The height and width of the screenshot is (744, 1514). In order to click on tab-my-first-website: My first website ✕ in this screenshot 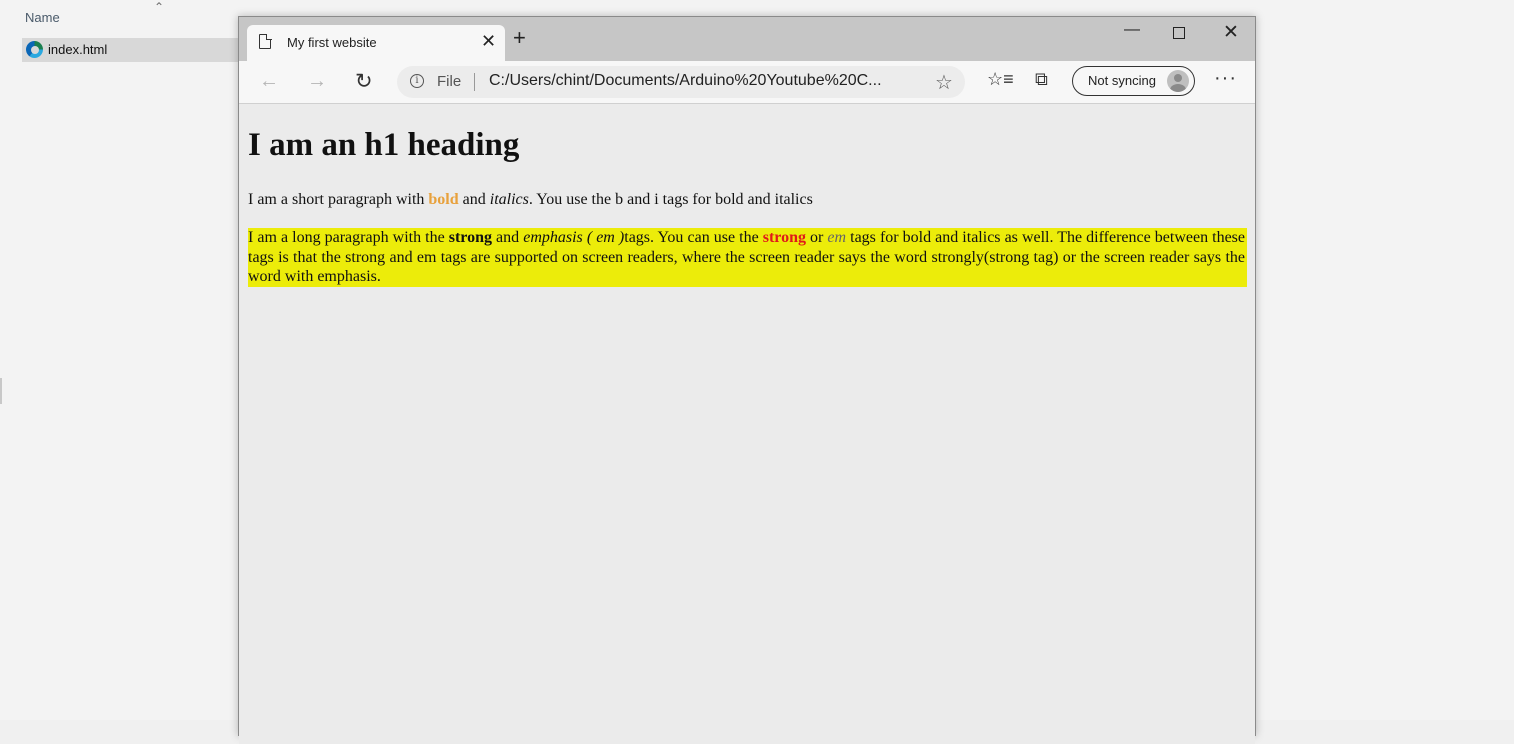, I will do `click(376, 43)`.